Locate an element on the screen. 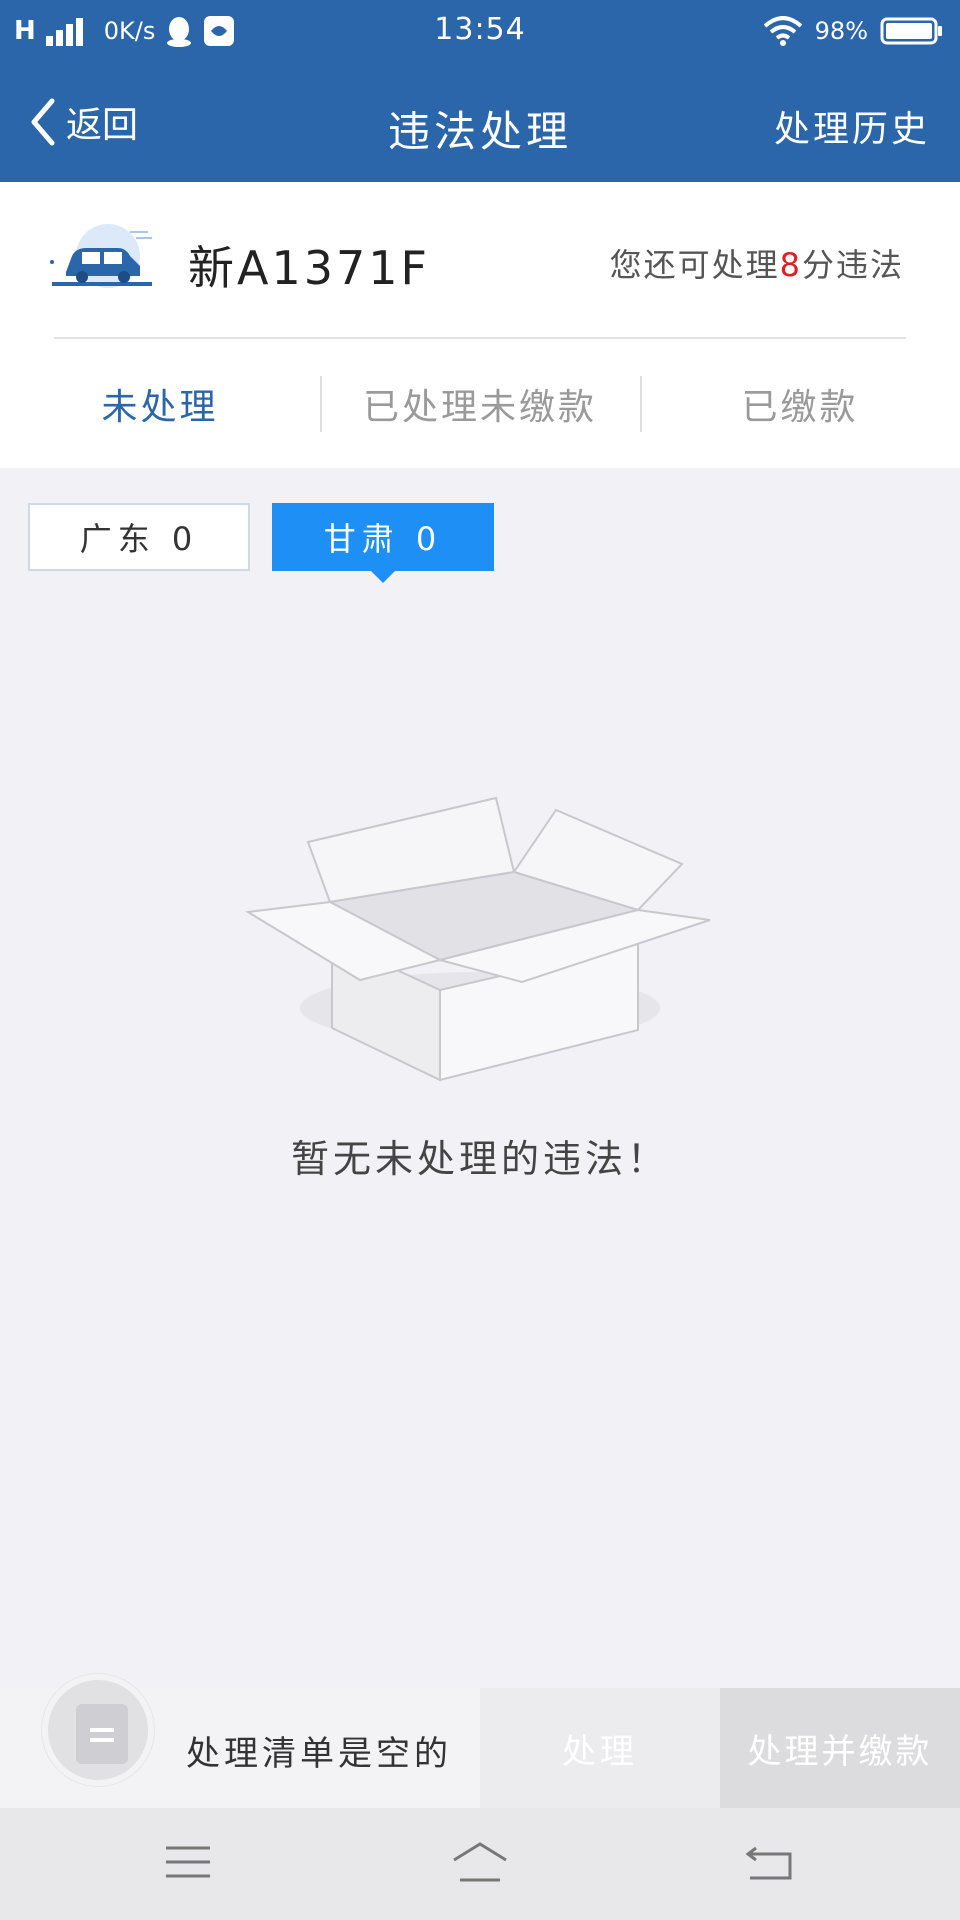 The image size is (960, 1920). action-bar: 处理清单是空的 处理 处理并缴款 is located at coordinates (480, 1741).